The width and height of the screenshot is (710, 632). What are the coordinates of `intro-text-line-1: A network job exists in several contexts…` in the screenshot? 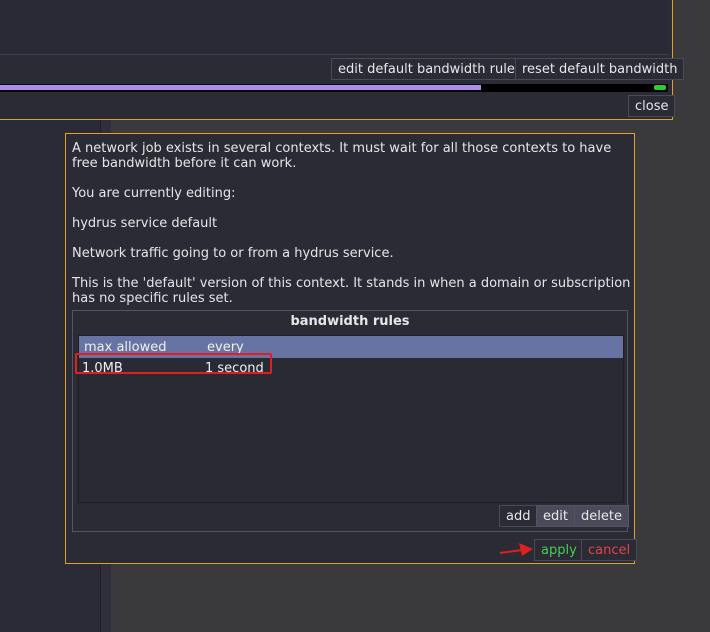 It's located at (342, 148).